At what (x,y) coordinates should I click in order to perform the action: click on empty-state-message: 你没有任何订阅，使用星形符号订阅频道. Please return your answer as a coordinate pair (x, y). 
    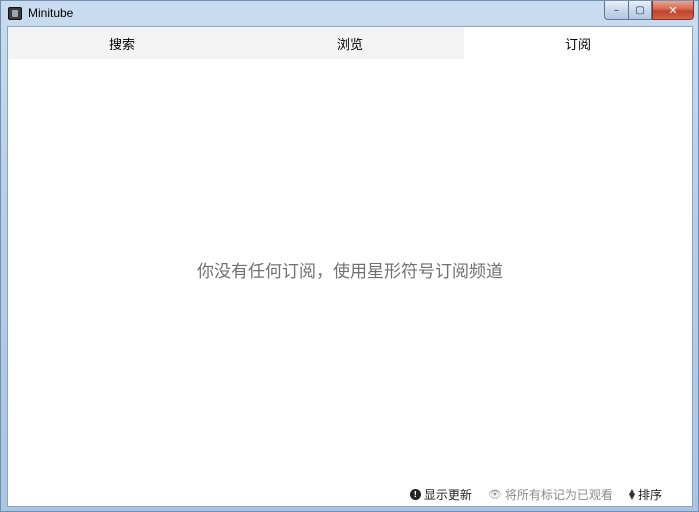
    Looking at the image, I should click on (350, 272).